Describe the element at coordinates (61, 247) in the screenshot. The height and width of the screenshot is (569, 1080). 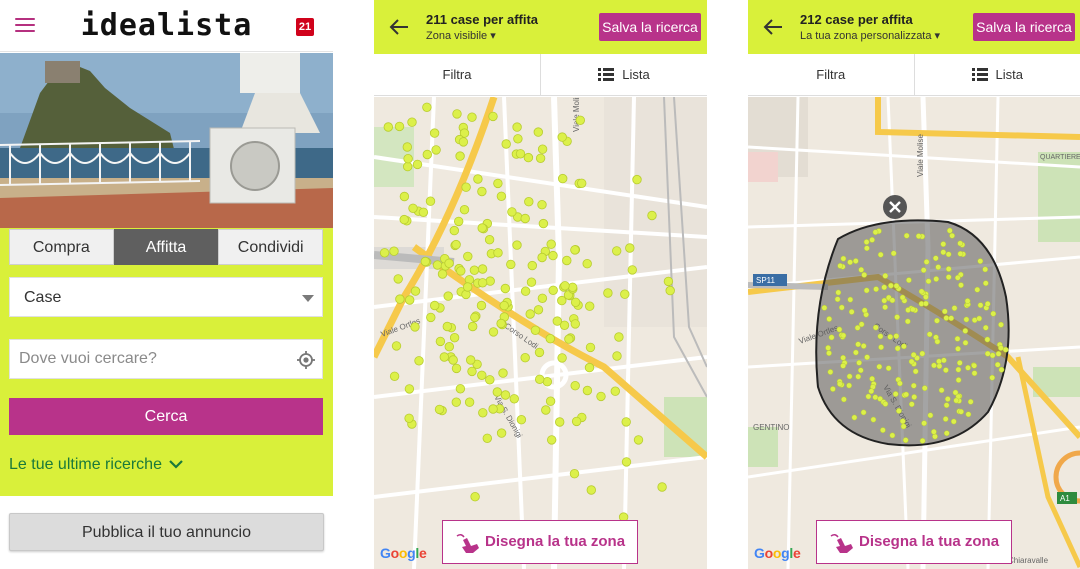
I see `tab-compra: Compra` at that location.